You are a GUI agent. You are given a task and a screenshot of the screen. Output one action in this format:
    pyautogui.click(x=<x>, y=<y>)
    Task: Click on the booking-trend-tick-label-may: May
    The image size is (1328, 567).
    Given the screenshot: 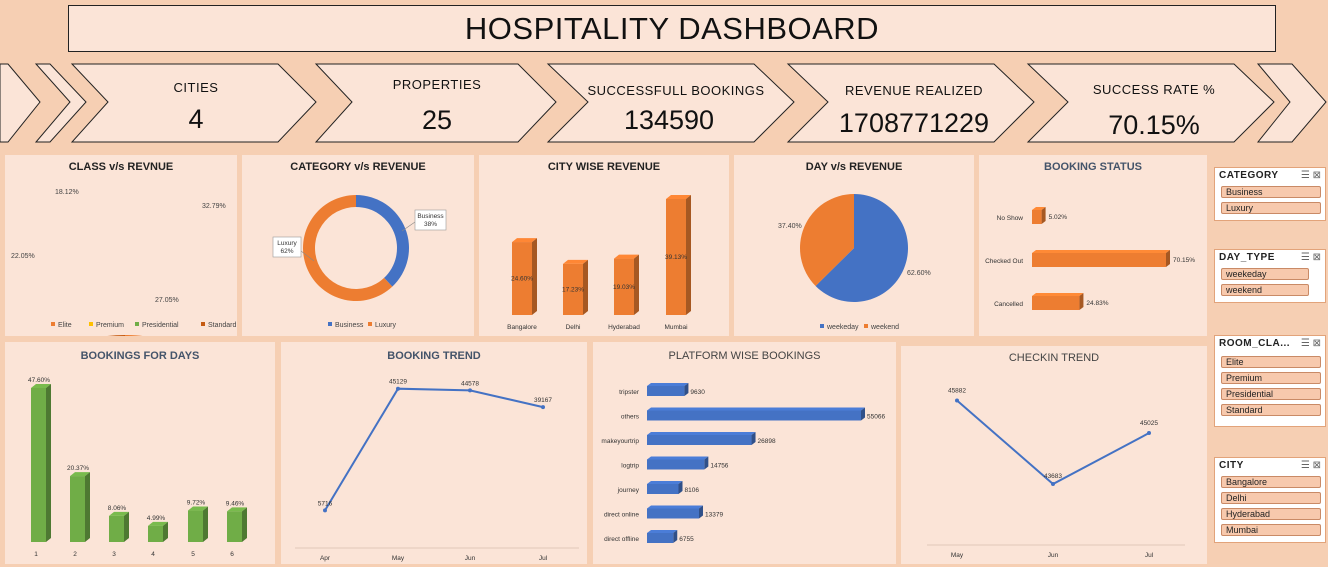 What is the action you would take?
    pyautogui.click(x=398, y=558)
    